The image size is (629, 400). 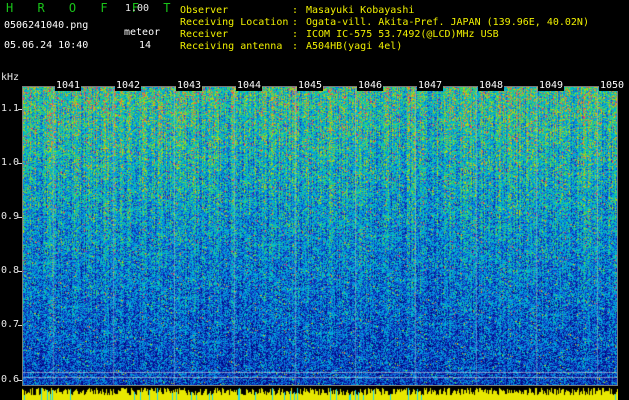 What do you see at coordinates (10, 324) in the screenshot?
I see `freq-tick-label: 0.7` at bounding box center [10, 324].